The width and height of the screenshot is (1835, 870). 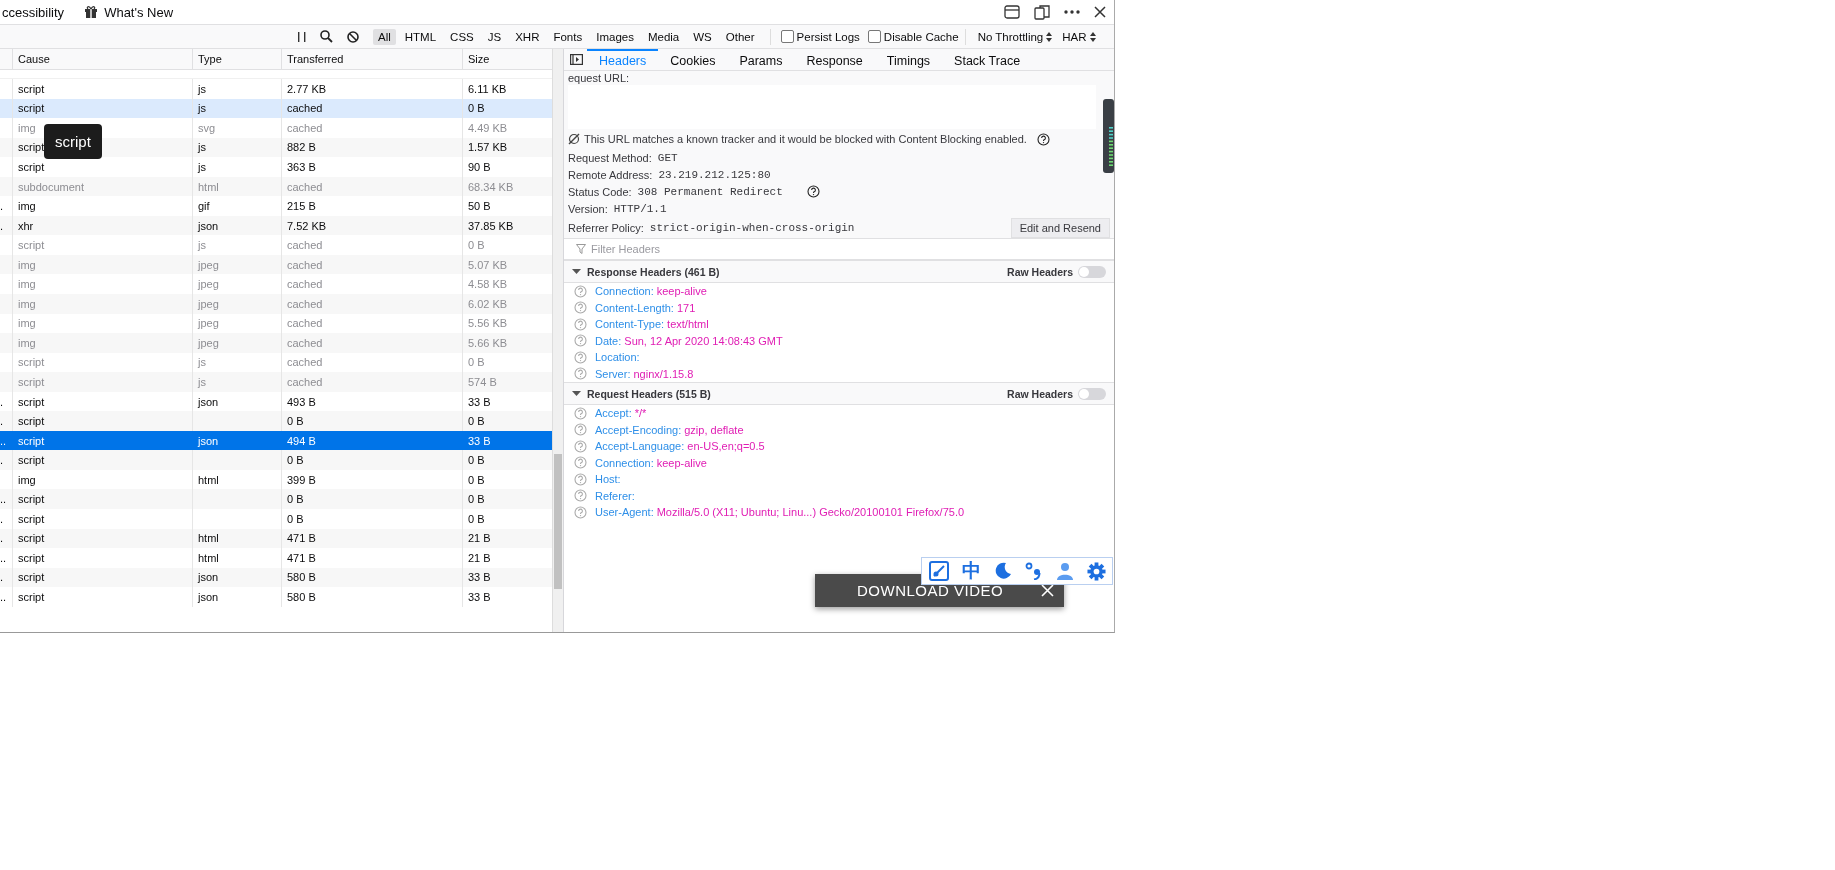 I want to click on dock-side-icon, so click(x=1042, y=12).